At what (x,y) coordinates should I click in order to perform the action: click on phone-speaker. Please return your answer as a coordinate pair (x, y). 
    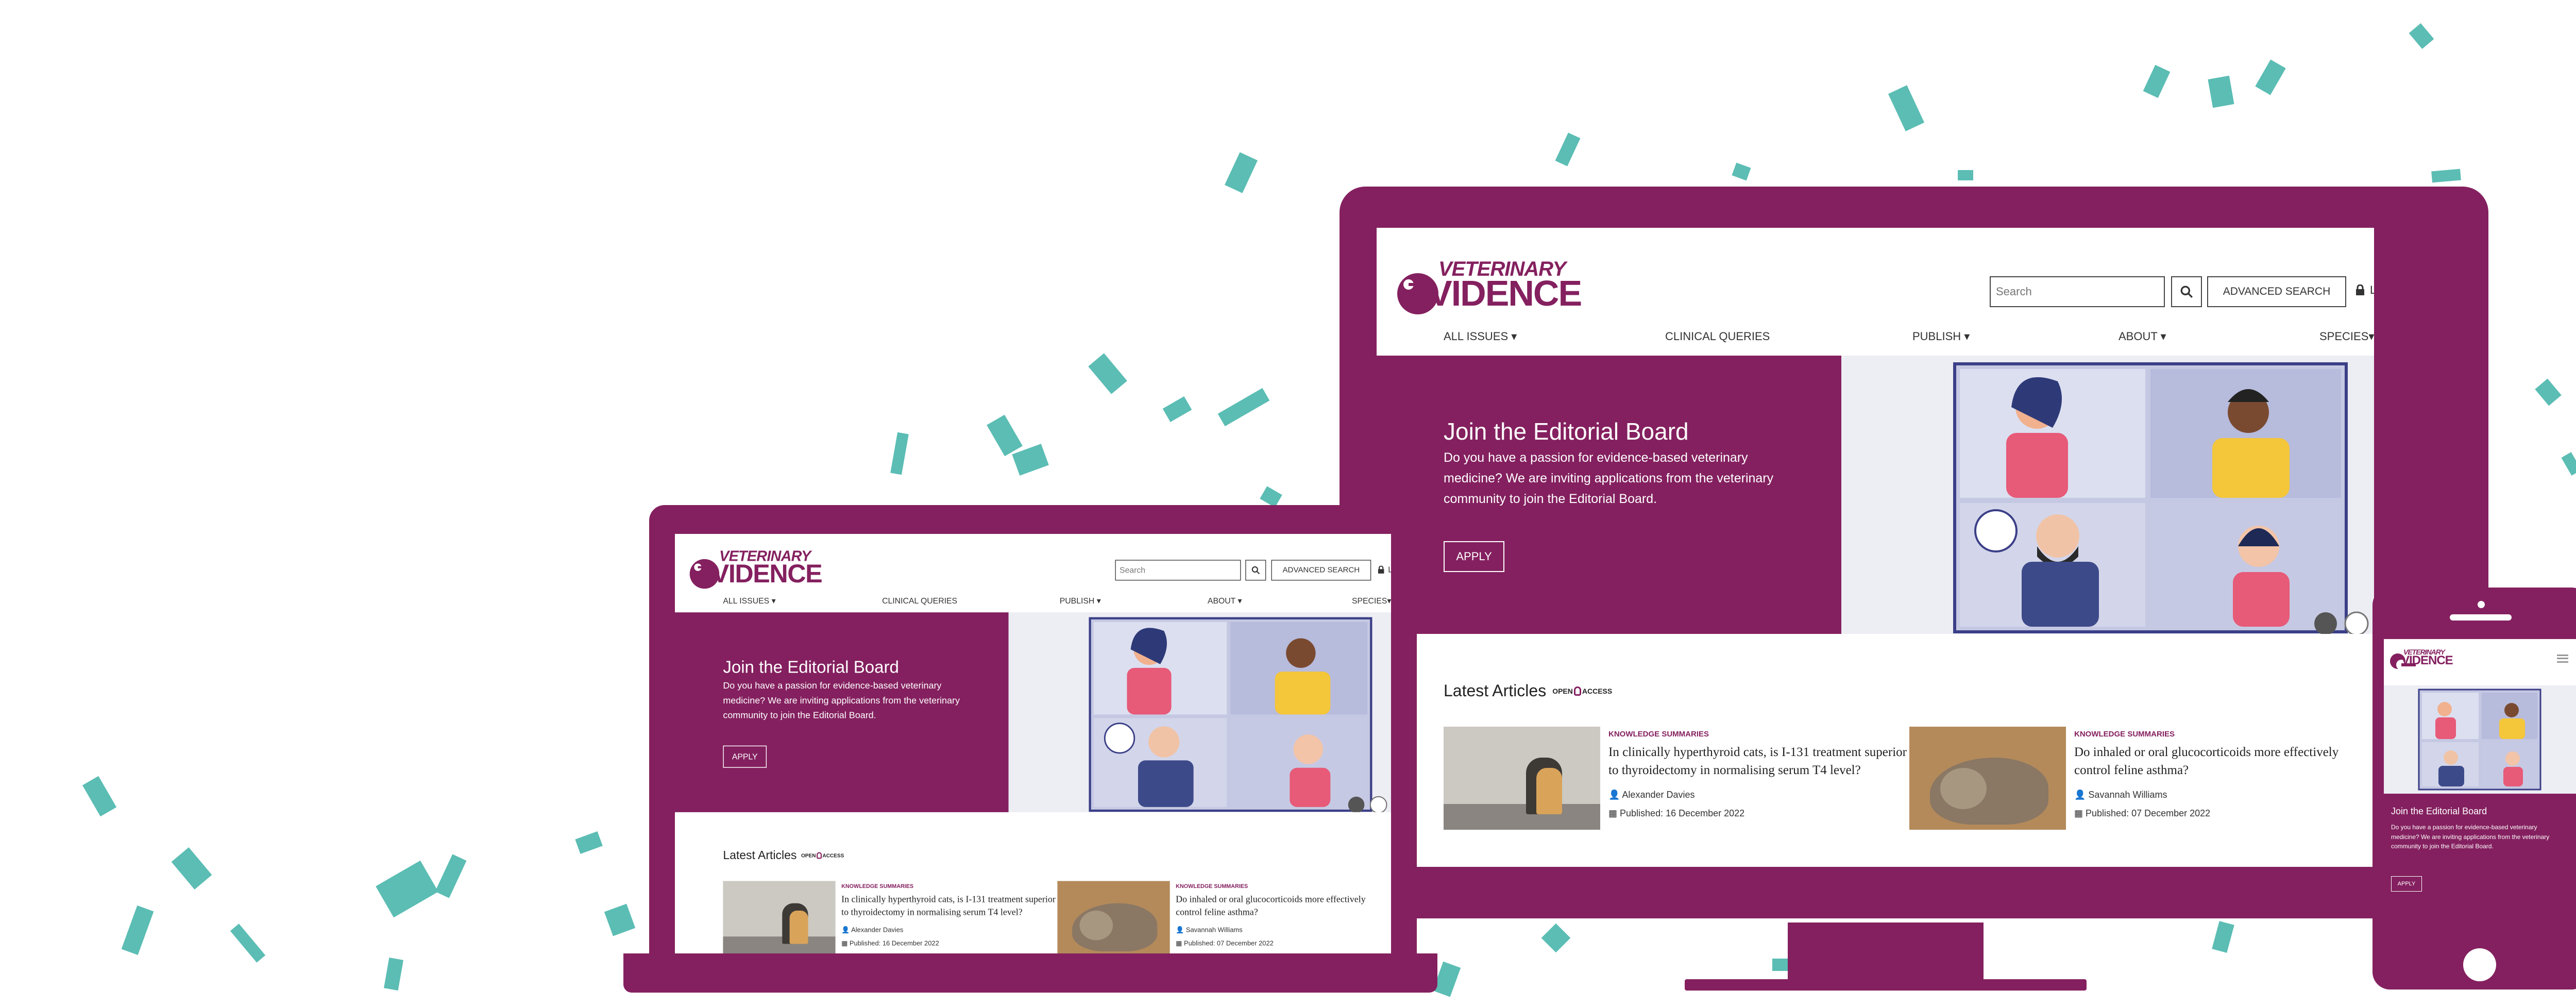
    Looking at the image, I should click on (2481, 617).